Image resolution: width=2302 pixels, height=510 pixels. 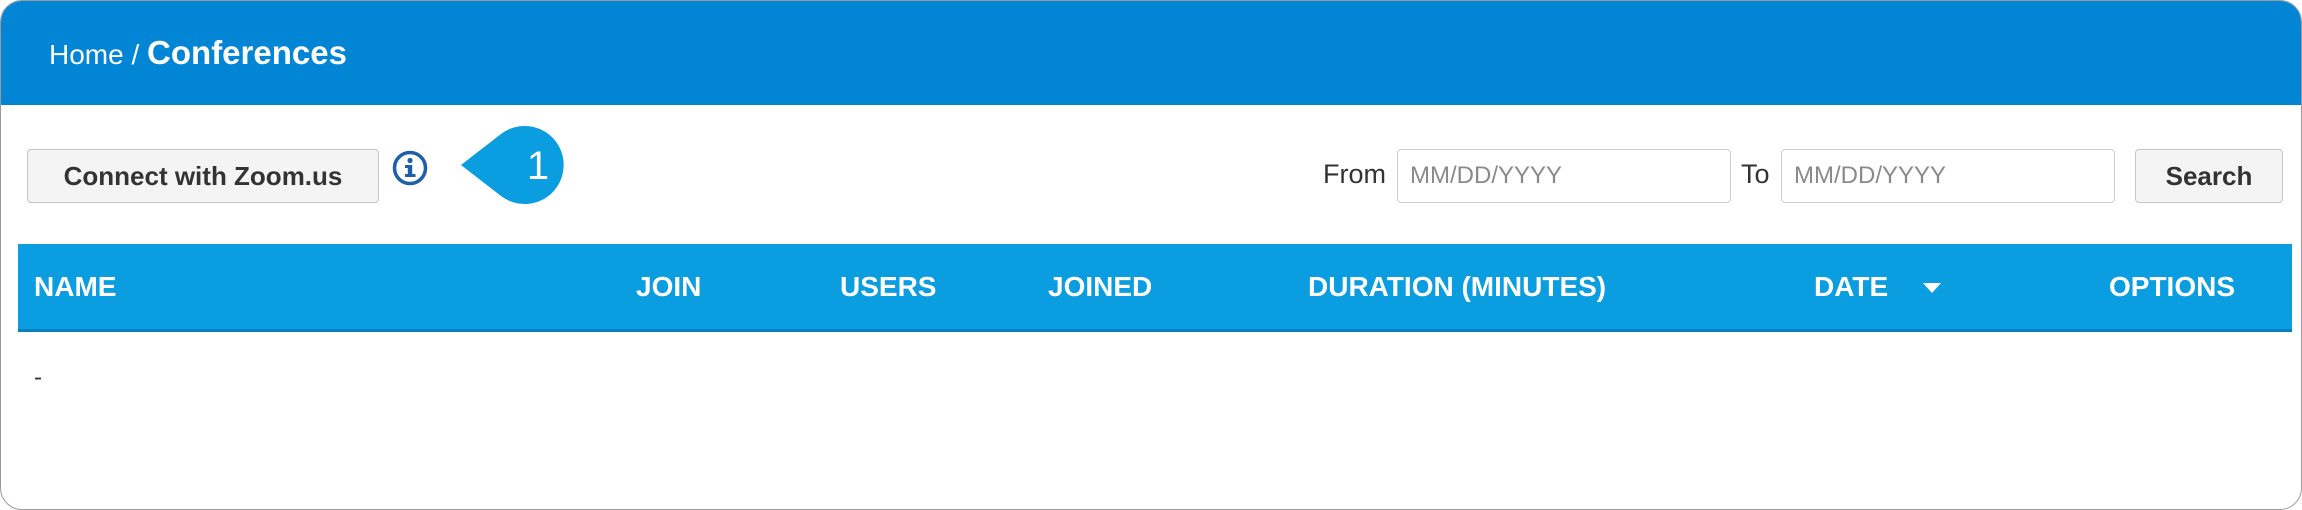 I want to click on table-row: -, so click(x=38, y=378).